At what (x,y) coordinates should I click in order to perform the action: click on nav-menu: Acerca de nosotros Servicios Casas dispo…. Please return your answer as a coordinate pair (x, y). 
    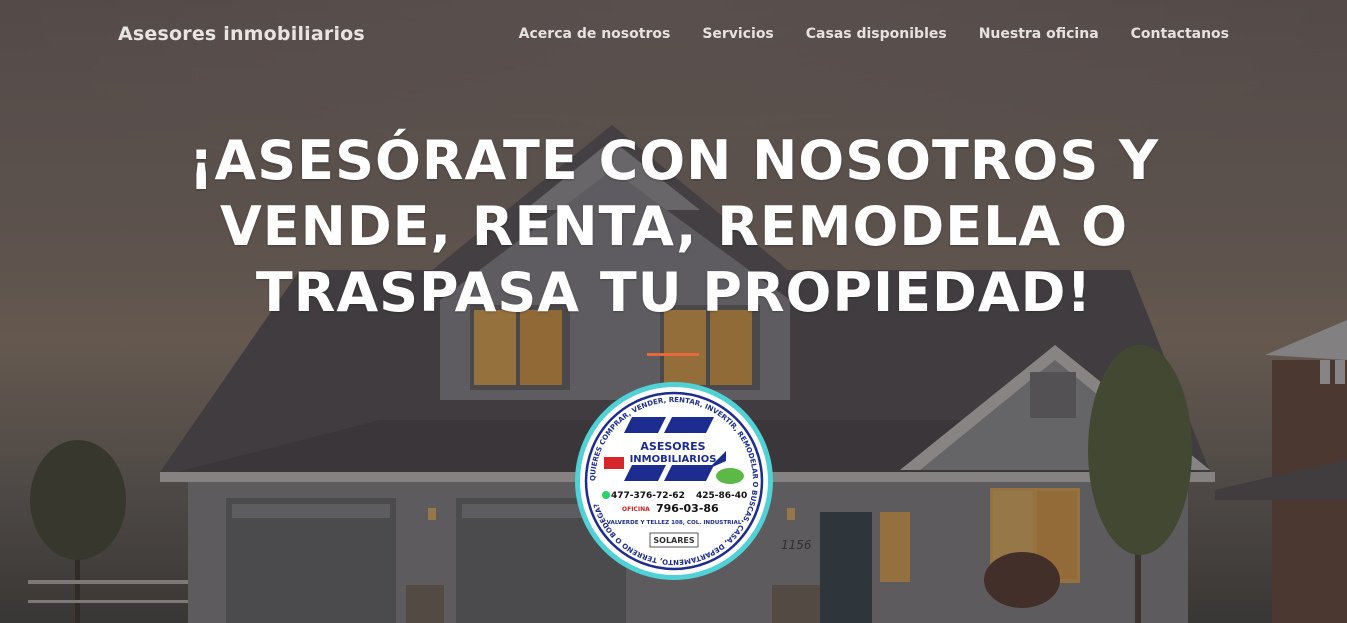
    Looking at the image, I should click on (874, 34).